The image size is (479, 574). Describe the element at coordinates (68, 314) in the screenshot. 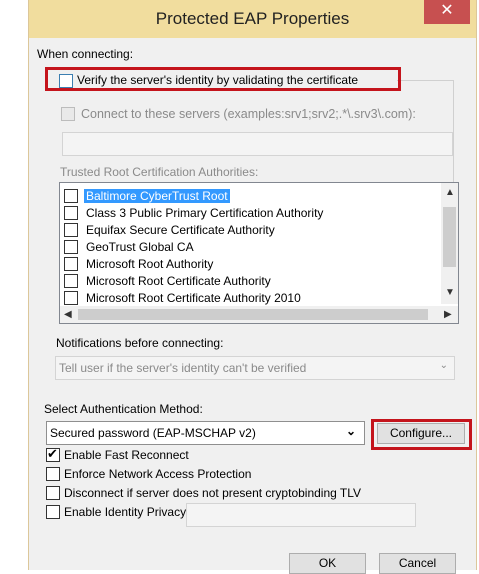

I see `left-arrow-icon: ◀` at that location.